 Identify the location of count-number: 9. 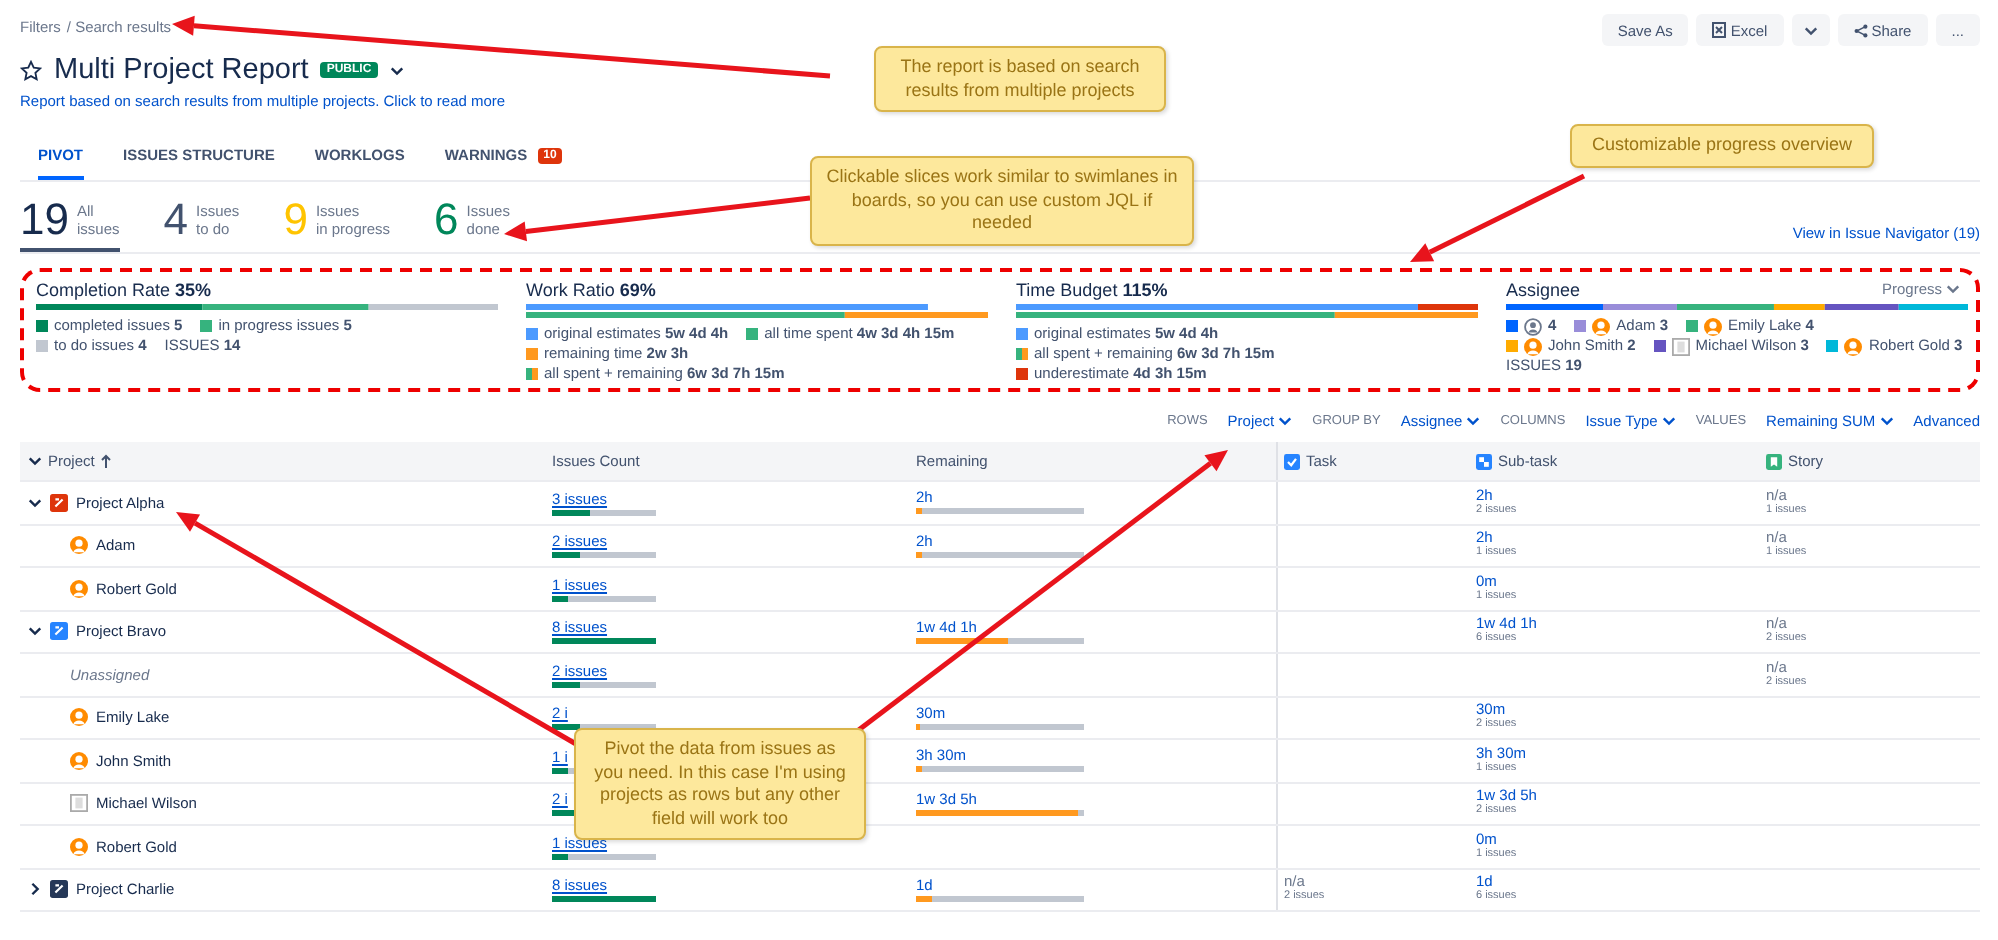
(295, 220).